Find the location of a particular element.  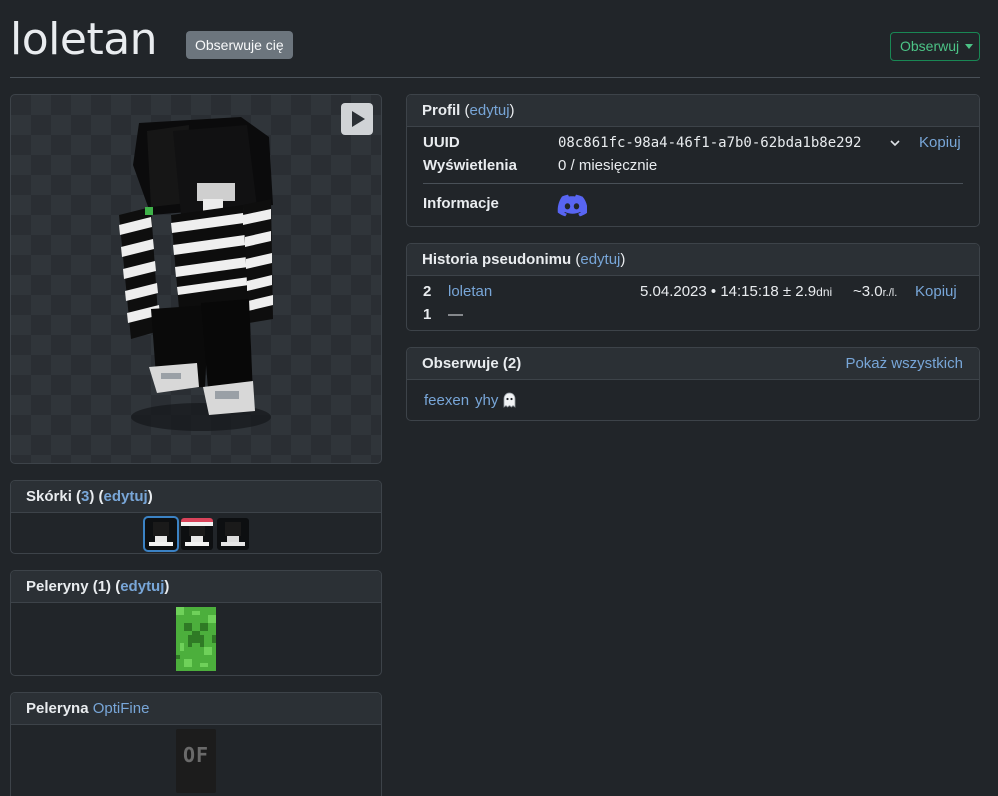

optifine-link: OptiFine is located at coordinates (121, 708).